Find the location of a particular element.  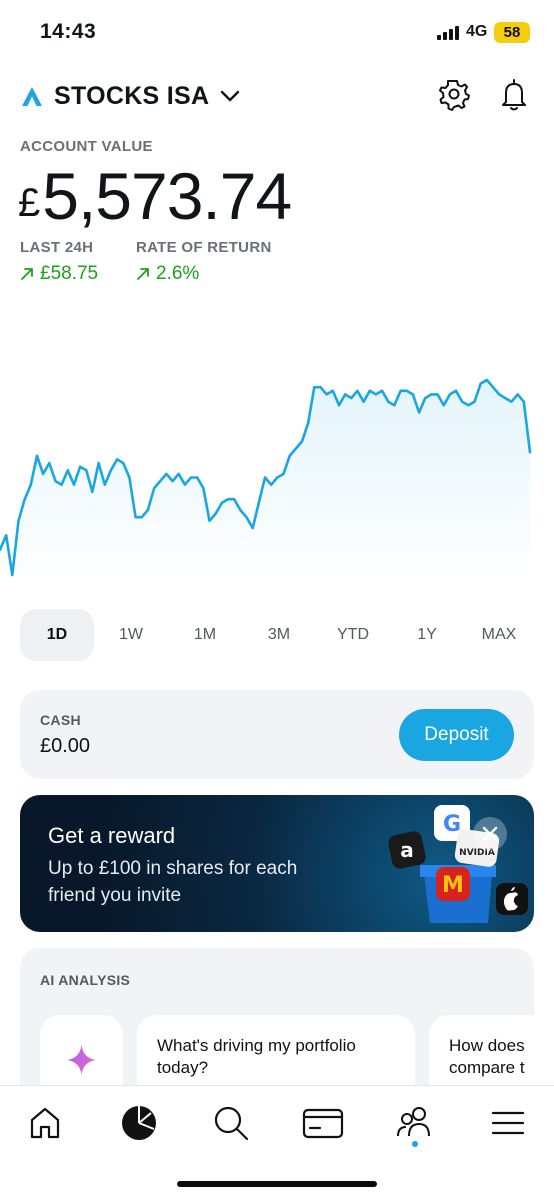

nav-active-dot is located at coordinates (415, 1144).